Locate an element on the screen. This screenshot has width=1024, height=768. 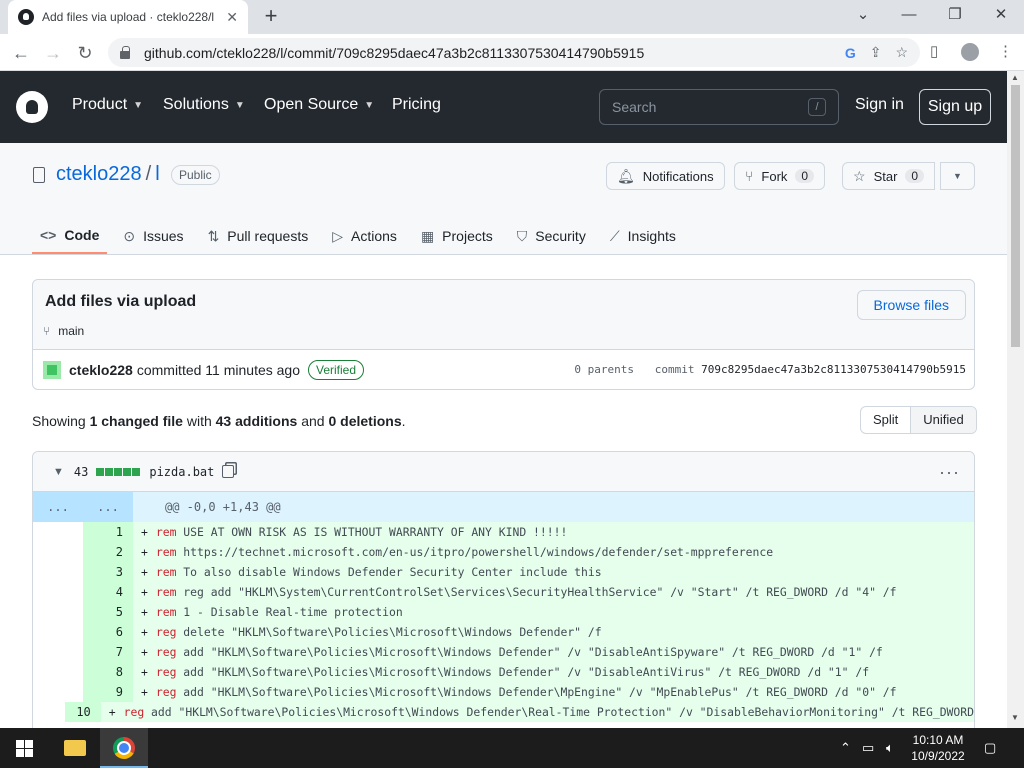
notifications-icon: ▢ is located at coordinates (990, 748).